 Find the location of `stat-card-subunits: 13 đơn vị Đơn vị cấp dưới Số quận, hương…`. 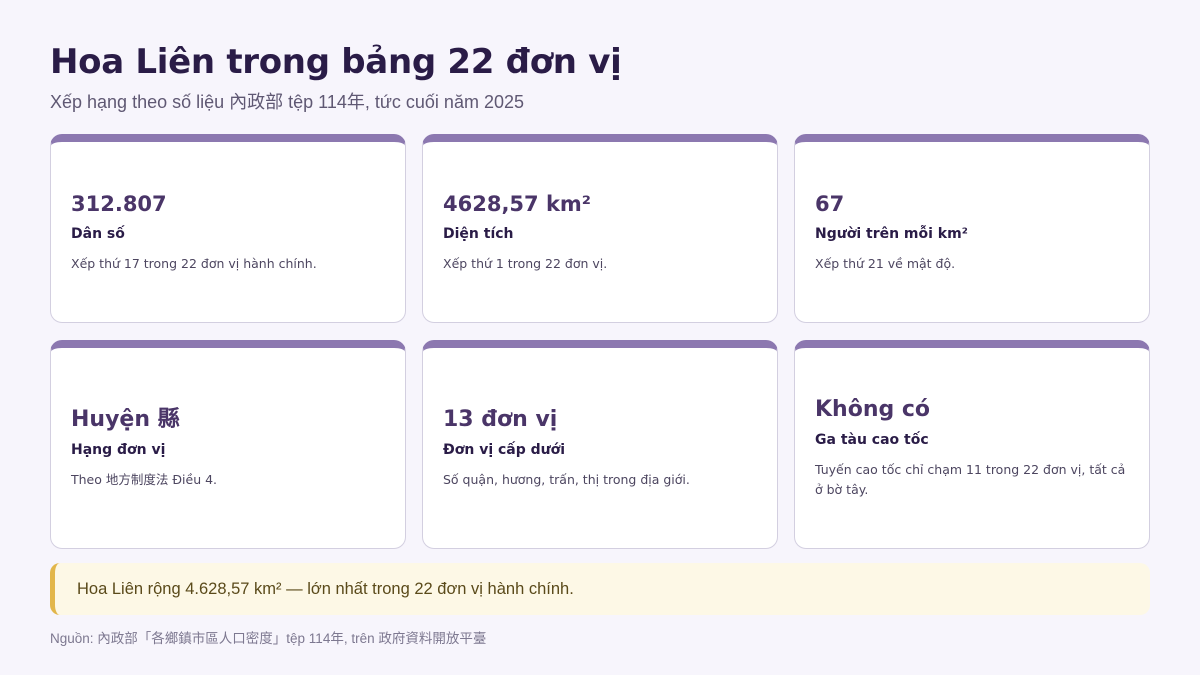

stat-card-subunits: 13 đơn vị Đơn vị cấp dưới Số quận, hương… is located at coordinates (600, 444).